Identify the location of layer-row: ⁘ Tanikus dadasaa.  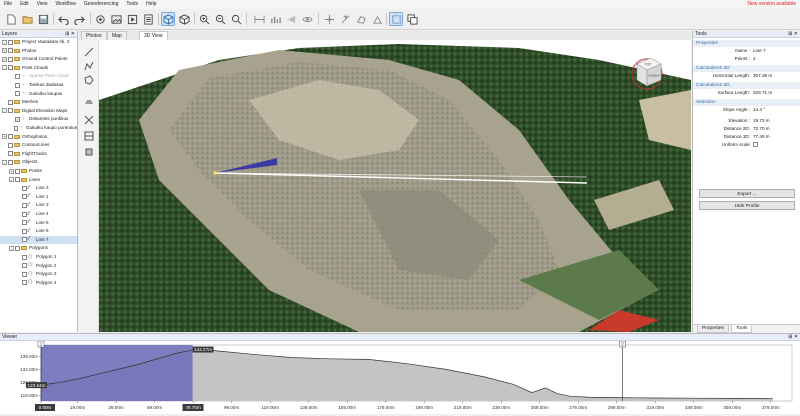
(38, 85).